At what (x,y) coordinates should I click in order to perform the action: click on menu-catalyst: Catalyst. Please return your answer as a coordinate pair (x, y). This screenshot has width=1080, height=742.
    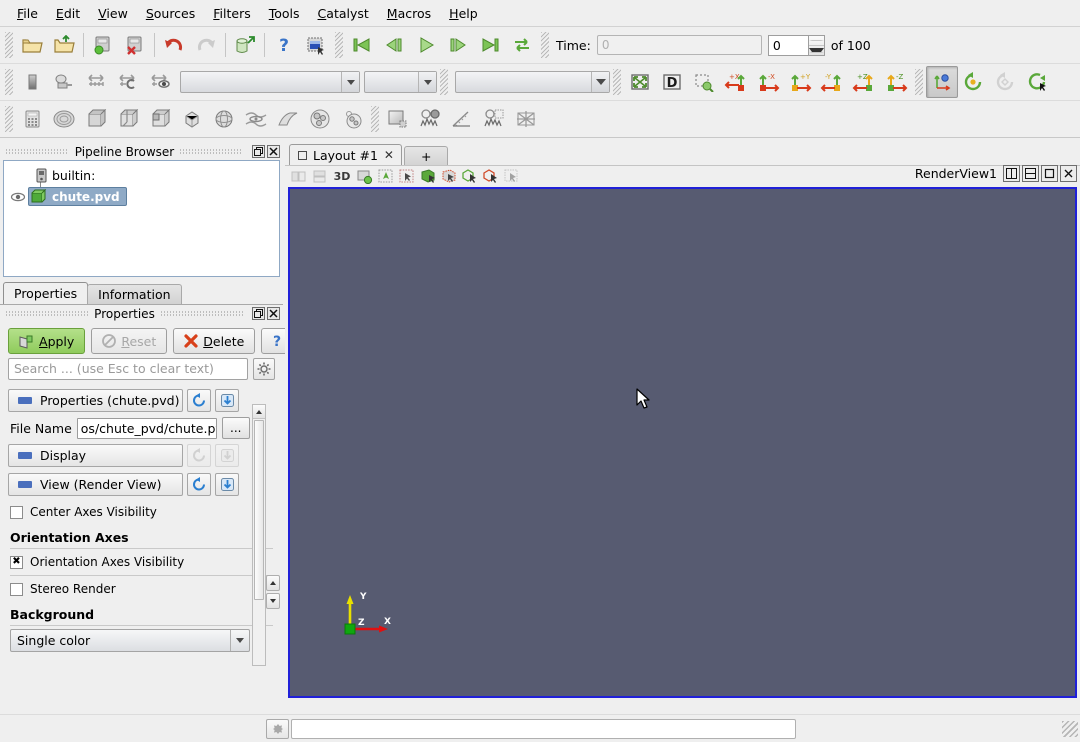
    Looking at the image, I should click on (343, 13).